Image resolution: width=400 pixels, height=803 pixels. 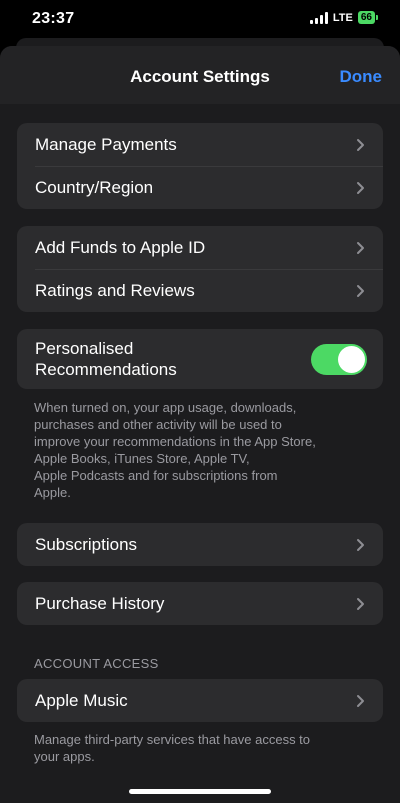 I want to click on add-funds-label: Add Funds to Apple ID, so click(x=120, y=247).